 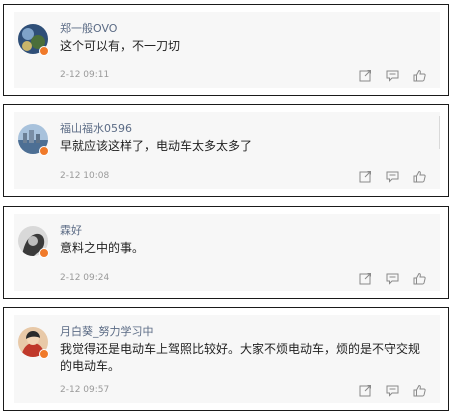 I want to click on comment-text: 意料之中的事。, so click(x=102, y=248).